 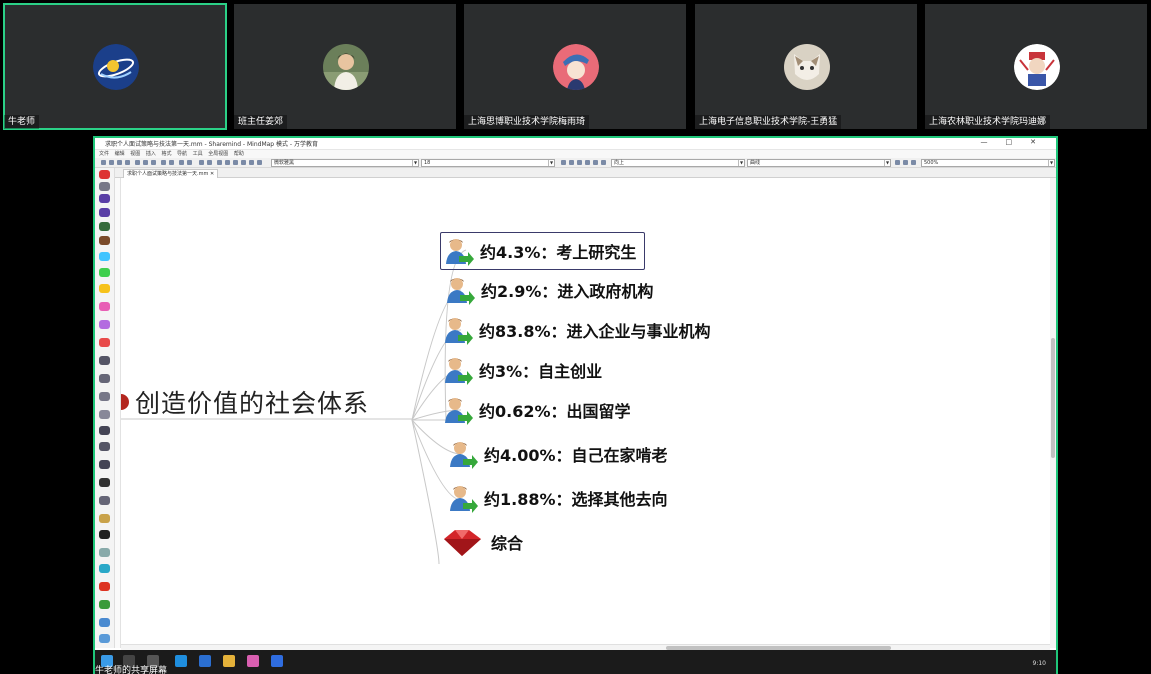 What do you see at coordinates (219, 162) in the screenshot?
I see `bold-icon` at bounding box center [219, 162].